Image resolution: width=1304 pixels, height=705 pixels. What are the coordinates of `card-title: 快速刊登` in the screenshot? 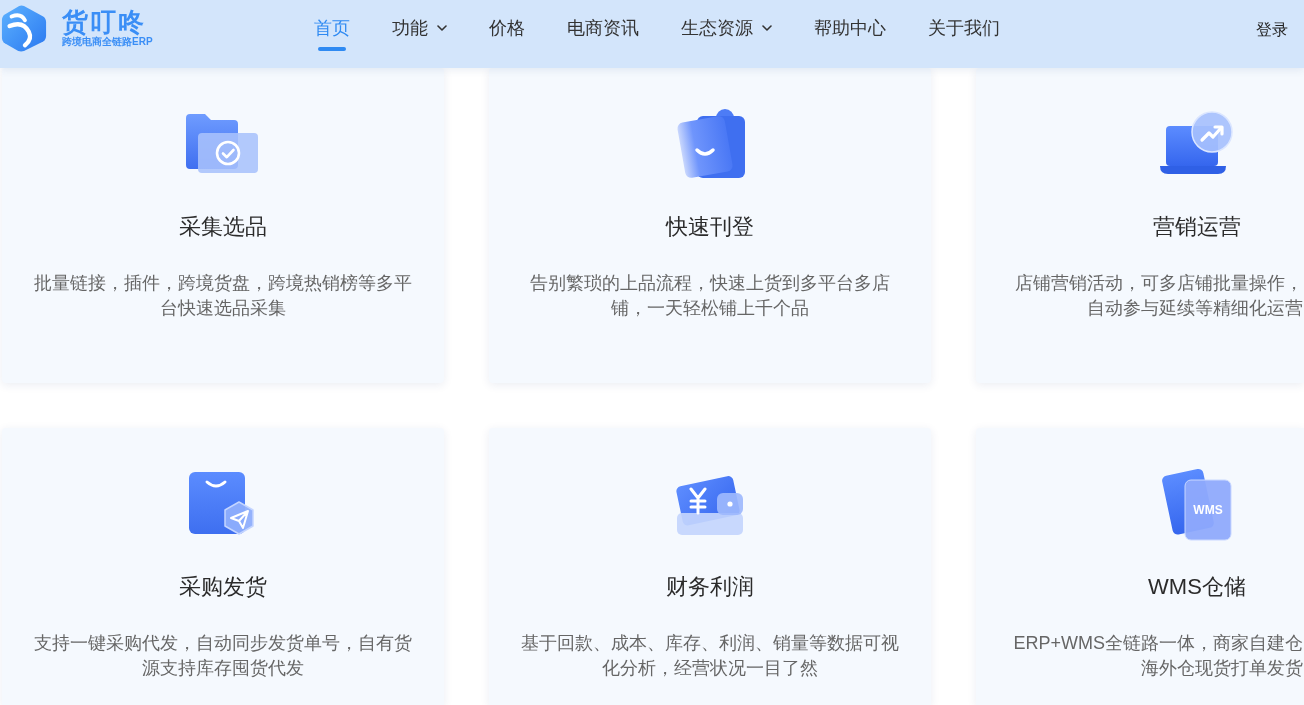 It's located at (710, 227).